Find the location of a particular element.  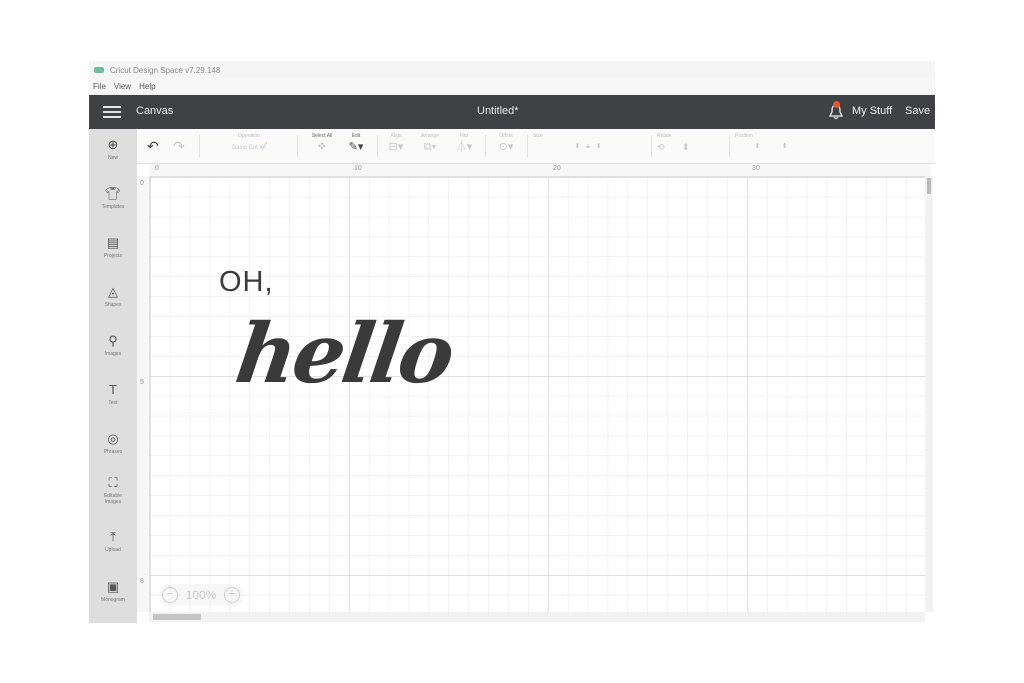

arrange-icon: ⧉▾ is located at coordinates (430, 147).